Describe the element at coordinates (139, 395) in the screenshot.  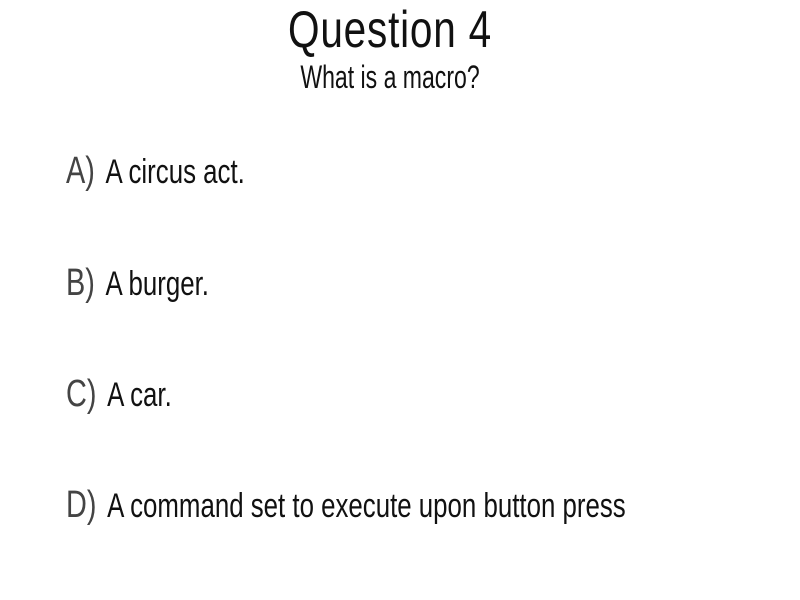
I see `option-text: A car.` at that location.